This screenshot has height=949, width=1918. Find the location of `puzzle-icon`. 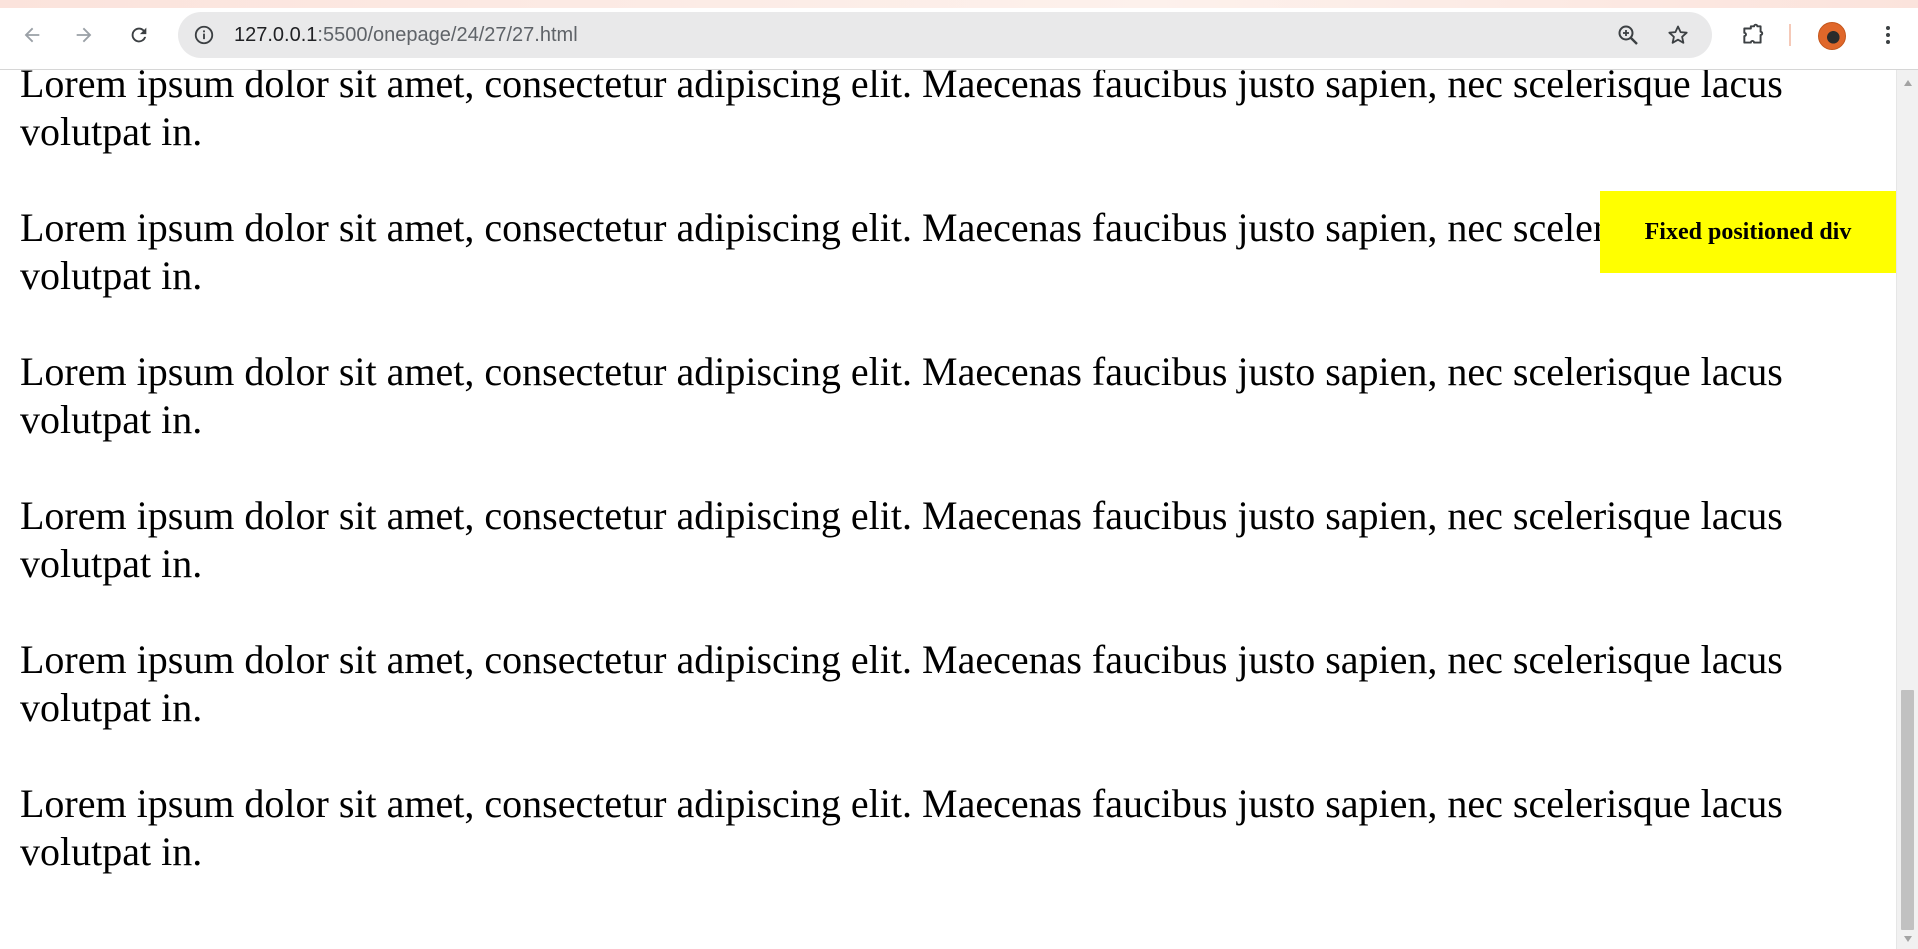

puzzle-icon is located at coordinates (1753, 33).